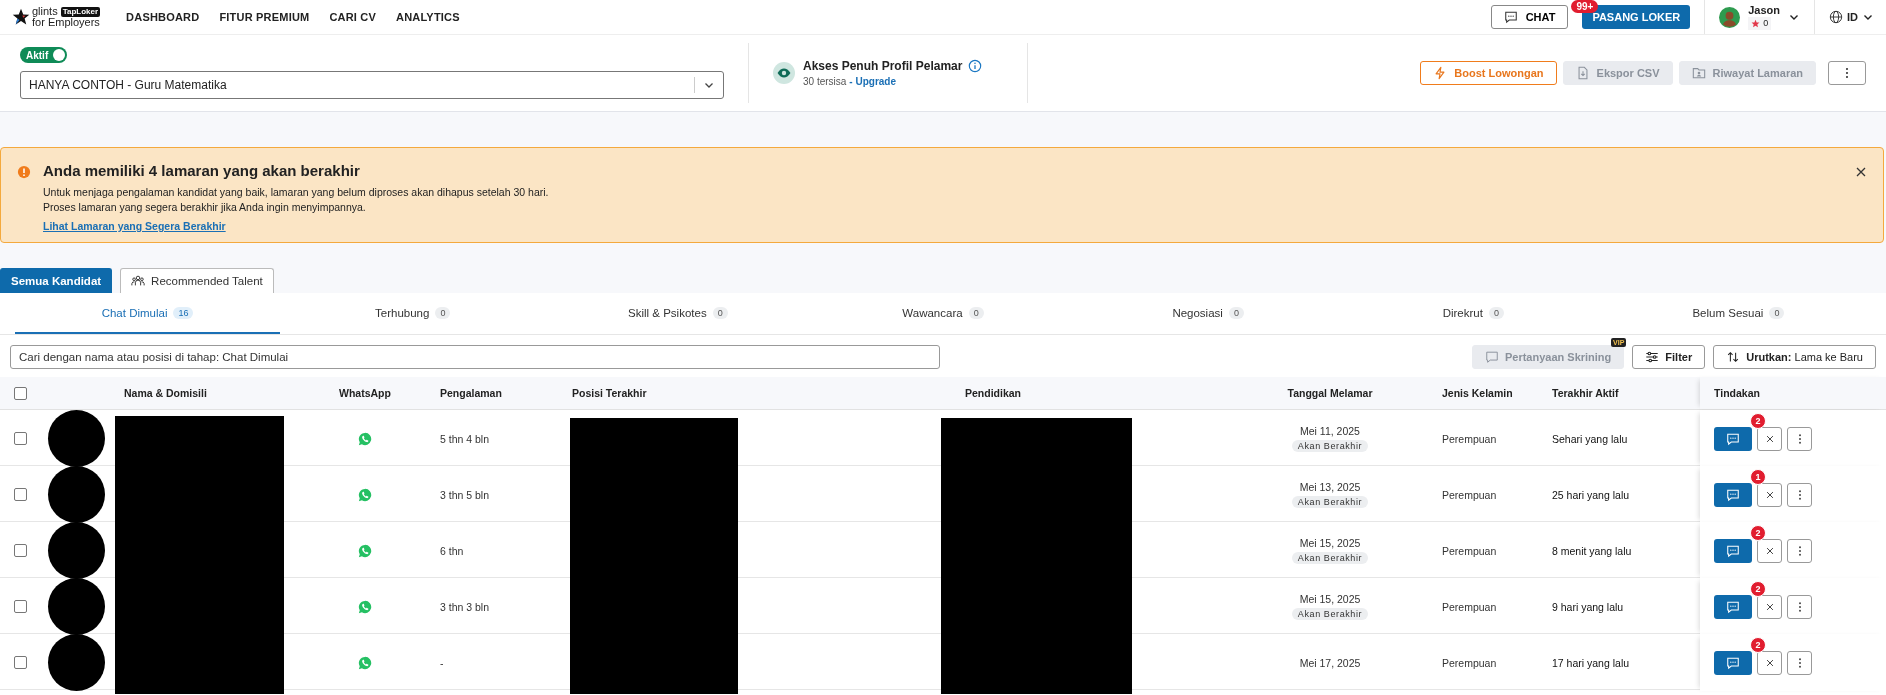 The image size is (1886, 695). Describe the element at coordinates (465, 438) in the screenshot. I see `experience-cell: 5 thn 4 bln` at that location.